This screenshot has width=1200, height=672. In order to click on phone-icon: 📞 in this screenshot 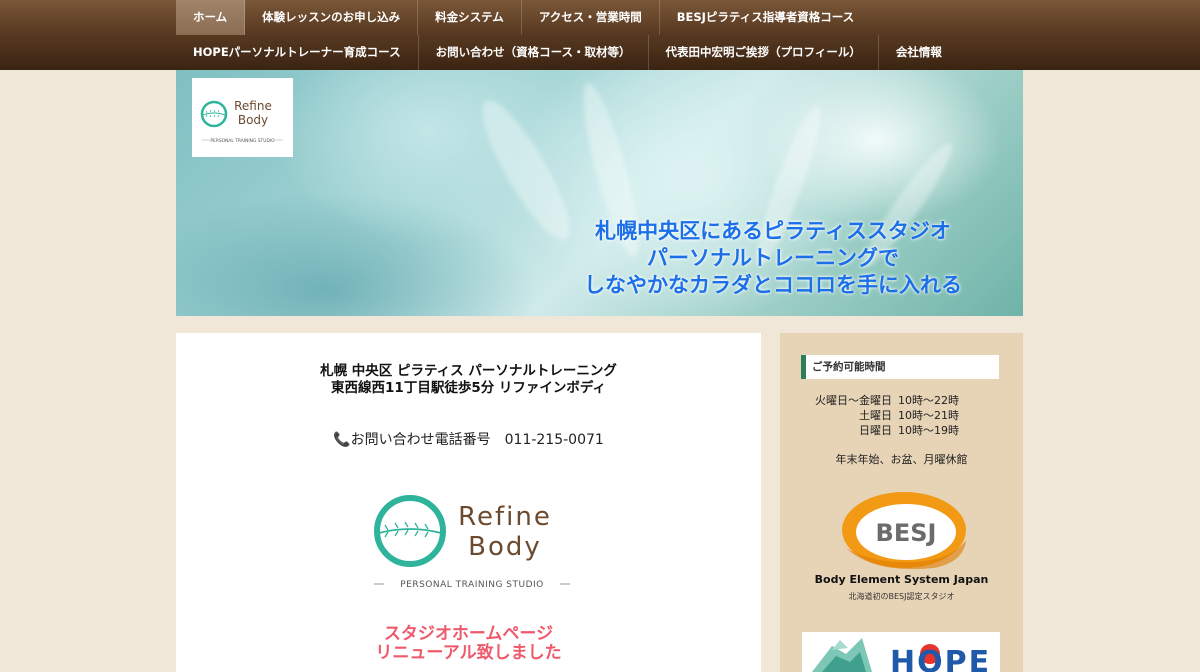, I will do `click(342, 440)`.